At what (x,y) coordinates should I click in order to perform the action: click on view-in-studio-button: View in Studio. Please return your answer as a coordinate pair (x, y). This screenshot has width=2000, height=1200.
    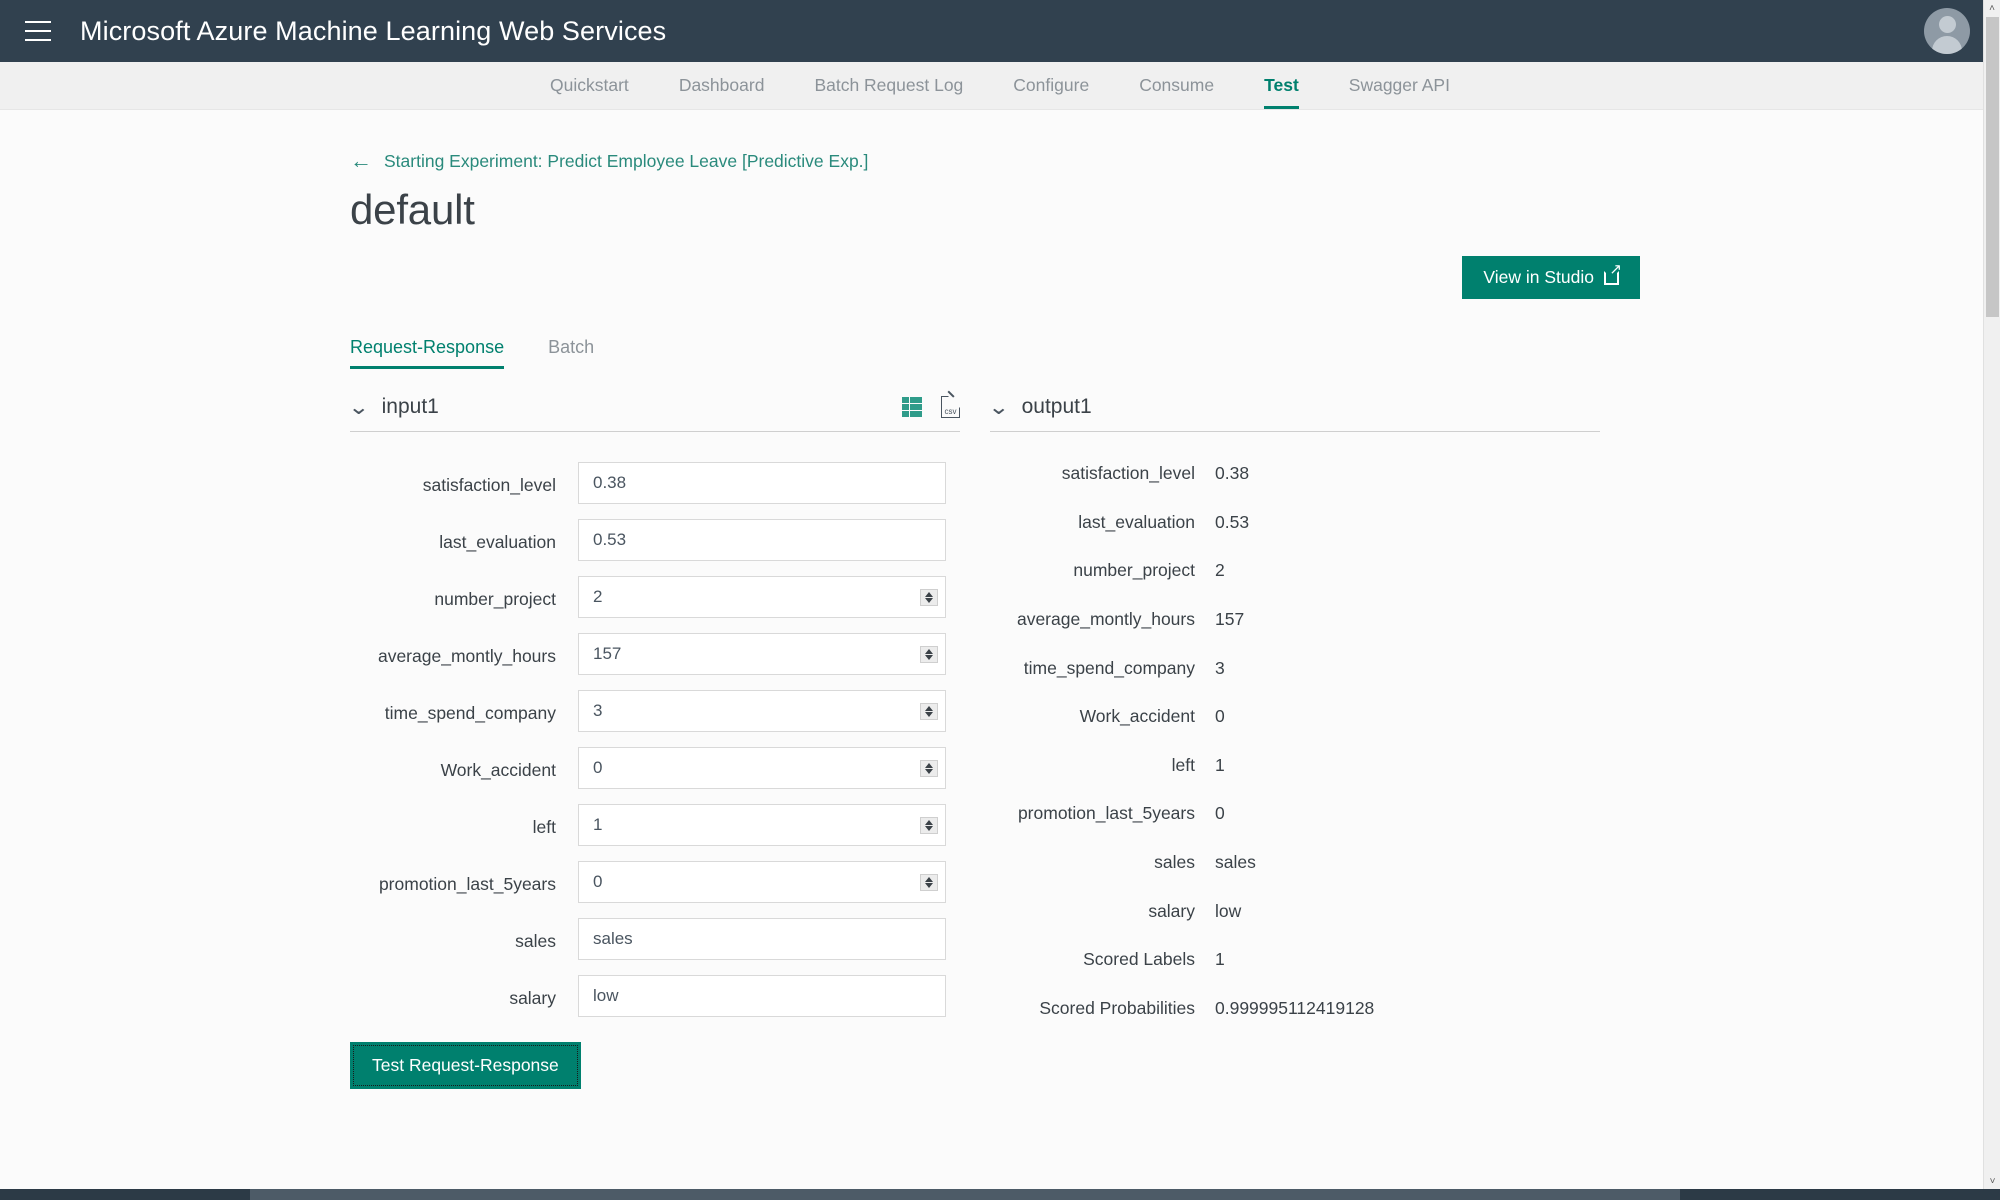
    Looking at the image, I should click on (1551, 277).